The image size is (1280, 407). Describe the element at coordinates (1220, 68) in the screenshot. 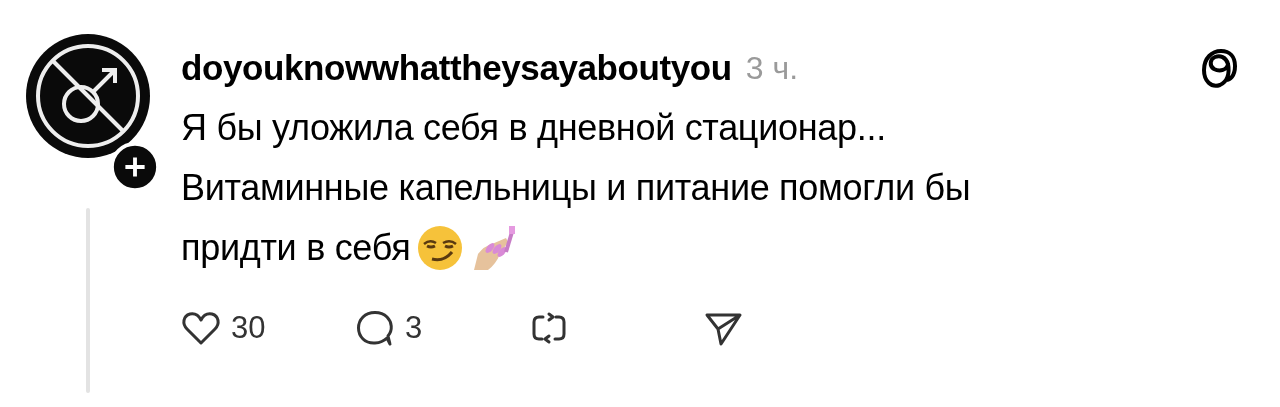

I see `logo-icon` at that location.